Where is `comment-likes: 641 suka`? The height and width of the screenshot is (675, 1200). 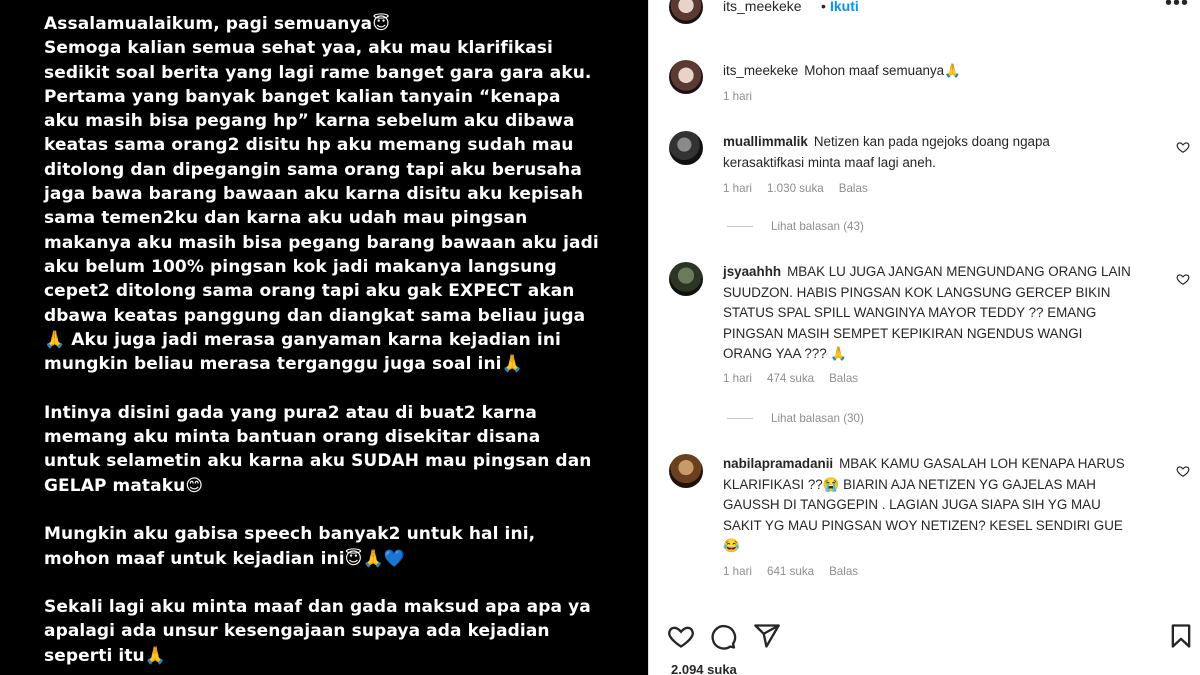
comment-likes: 641 suka is located at coordinates (790, 571).